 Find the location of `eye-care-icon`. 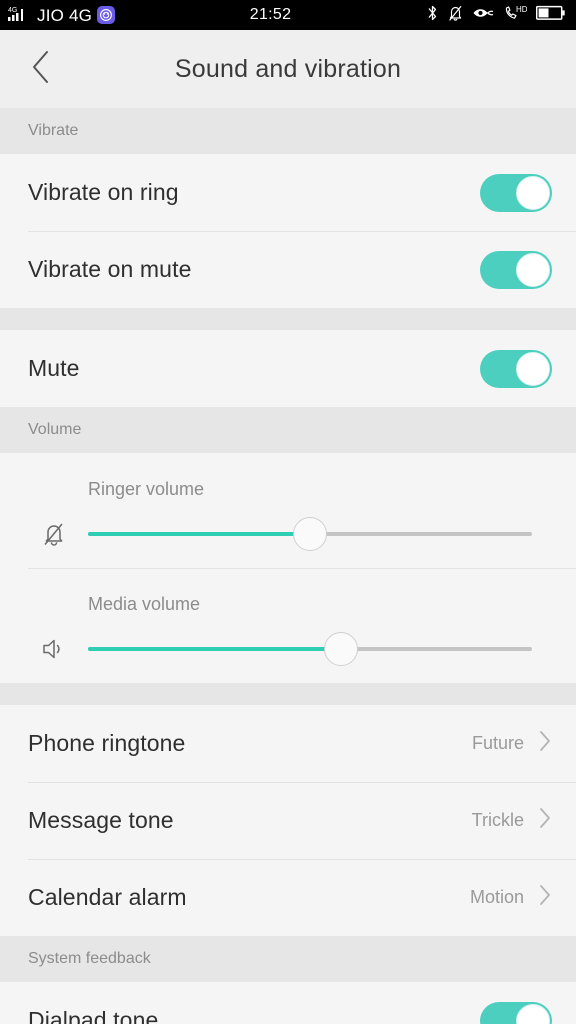

eye-care-icon is located at coordinates (483, 15).